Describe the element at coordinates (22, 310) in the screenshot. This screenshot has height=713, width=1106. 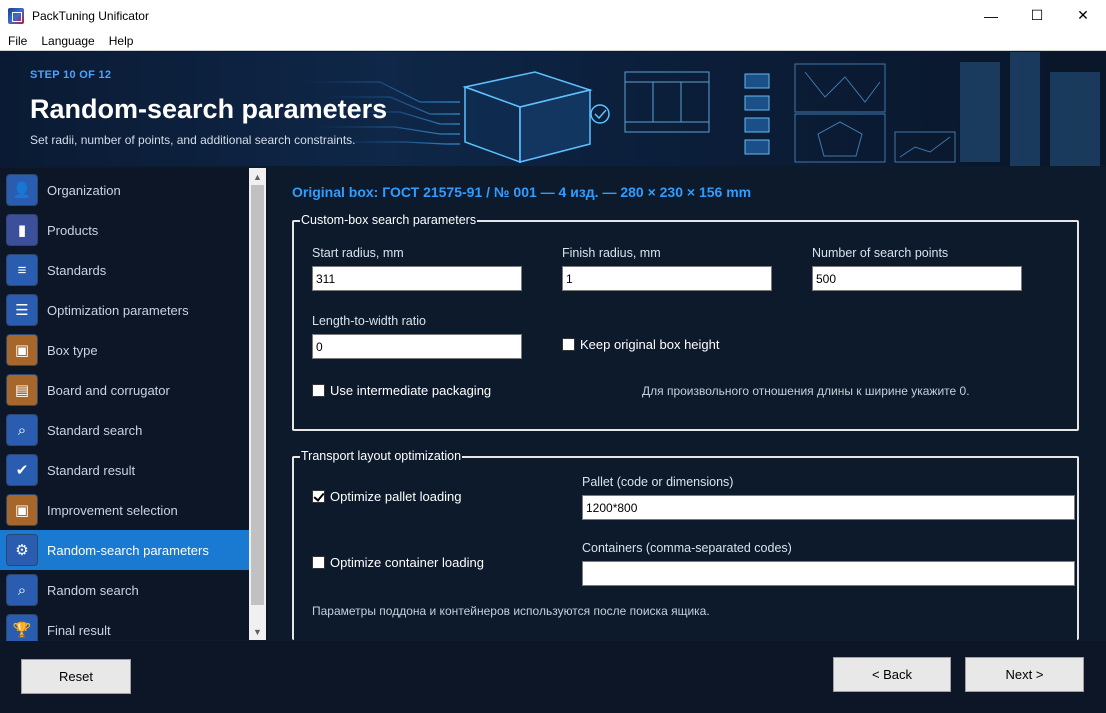
I see `optimization-icon: ☰` at that location.